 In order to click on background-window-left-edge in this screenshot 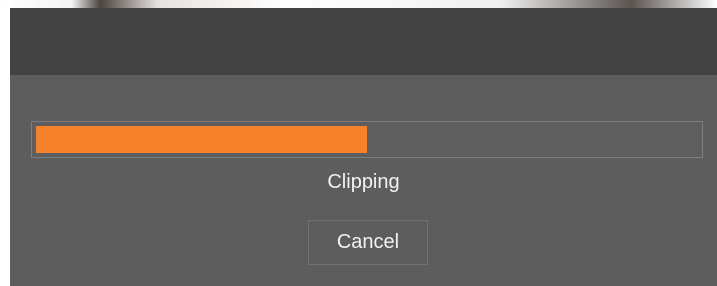, I will do `click(5, 147)`.